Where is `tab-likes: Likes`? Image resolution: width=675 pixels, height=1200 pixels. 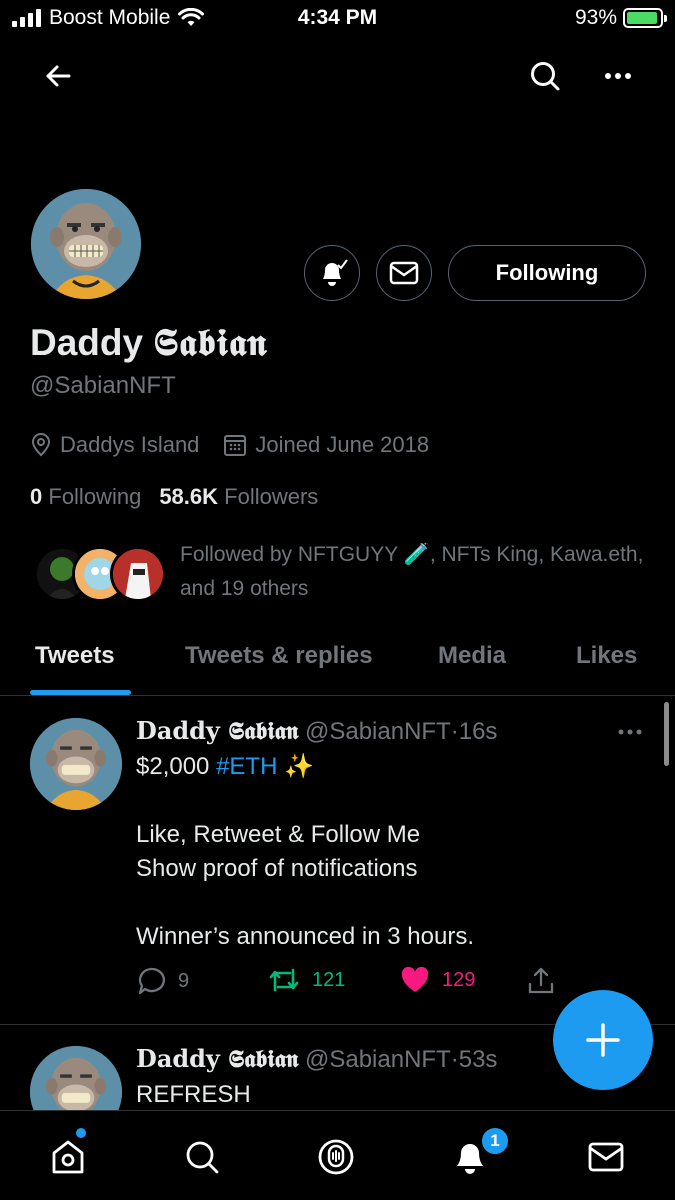 tab-likes: Likes is located at coordinates (606, 656).